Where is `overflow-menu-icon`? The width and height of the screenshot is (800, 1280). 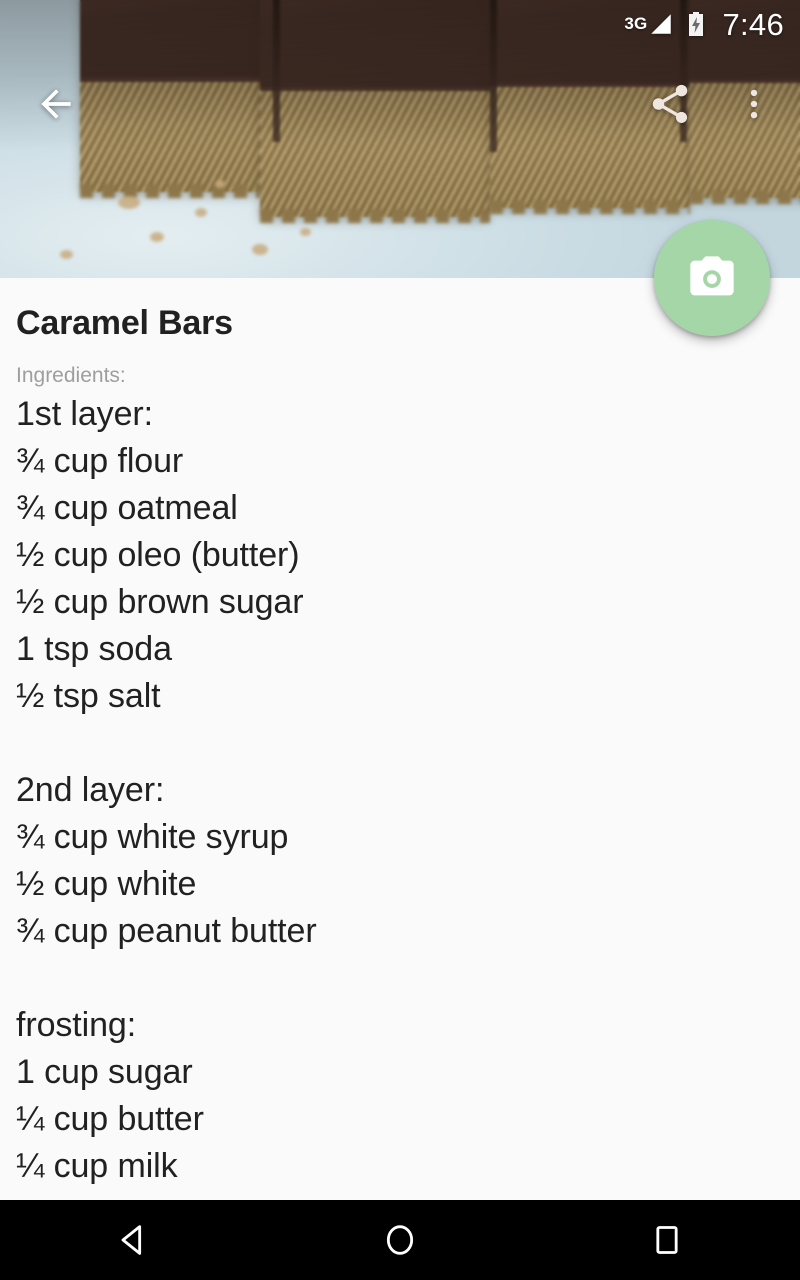 overflow-menu-icon is located at coordinates (754, 104).